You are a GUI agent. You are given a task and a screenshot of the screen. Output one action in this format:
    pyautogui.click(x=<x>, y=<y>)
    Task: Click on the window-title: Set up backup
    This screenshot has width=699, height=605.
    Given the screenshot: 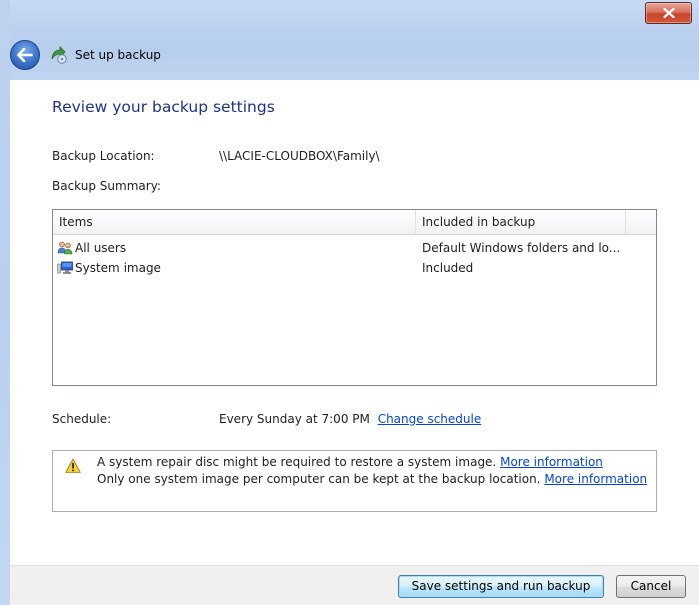 What is the action you would take?
    pyautogui.click(x=118, y=55)
    